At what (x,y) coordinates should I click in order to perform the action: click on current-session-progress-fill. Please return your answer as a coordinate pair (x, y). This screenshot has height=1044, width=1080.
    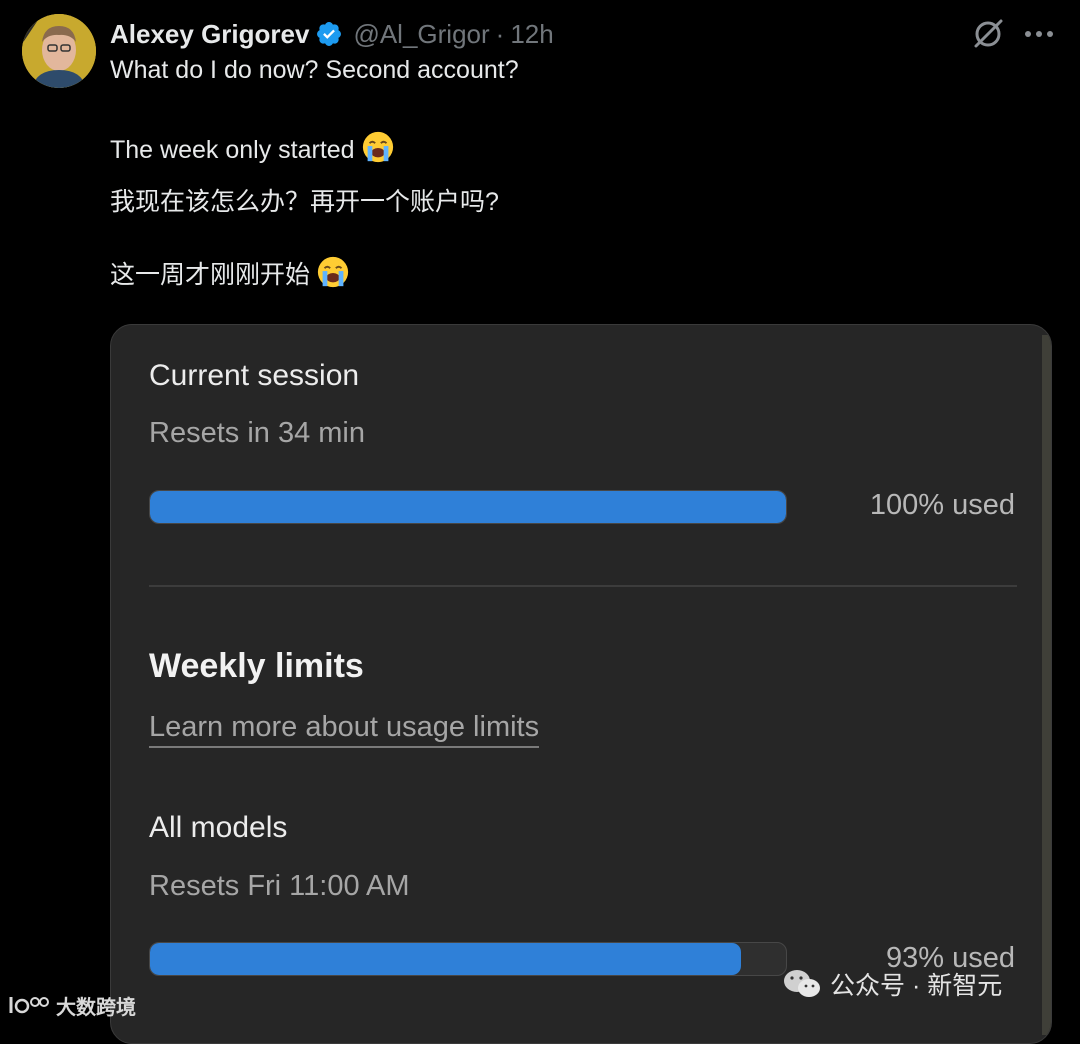
    Looking at the image, I should click on (468, 507).